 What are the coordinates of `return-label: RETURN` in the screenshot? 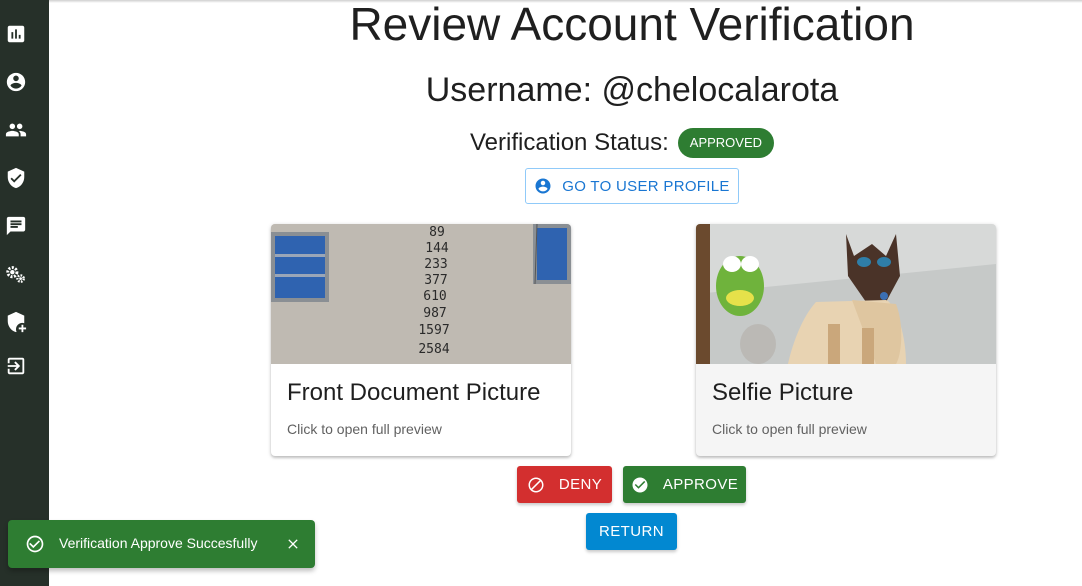 It's located at (631, 531).